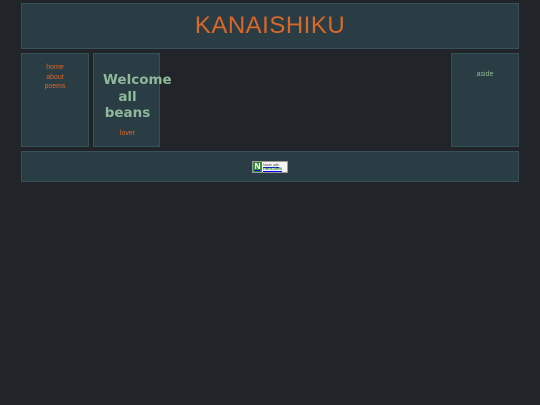 Image resolution: width=540 pixels, height=405 pixels. What do you see at coordinates (485, 74) in the screenshot?
I see `aside-label: aside` at bounding box center [485, 74].